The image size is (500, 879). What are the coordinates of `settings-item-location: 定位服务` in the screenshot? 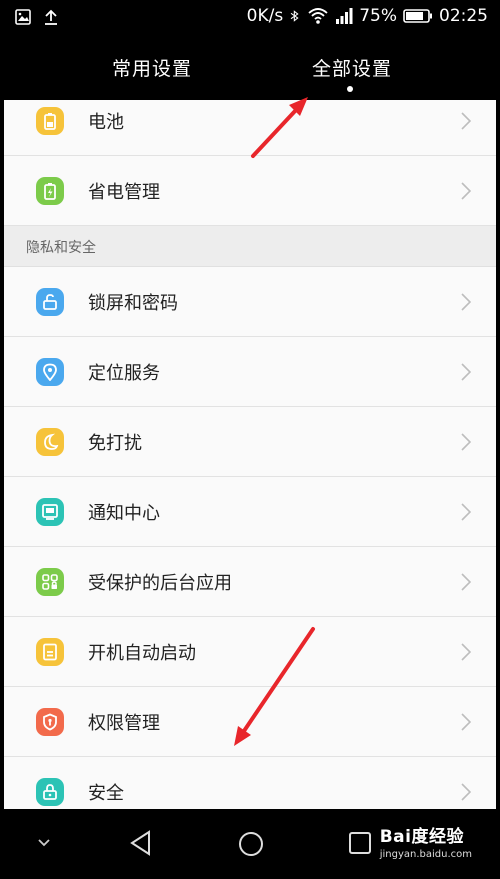 It's located at (250, 372).